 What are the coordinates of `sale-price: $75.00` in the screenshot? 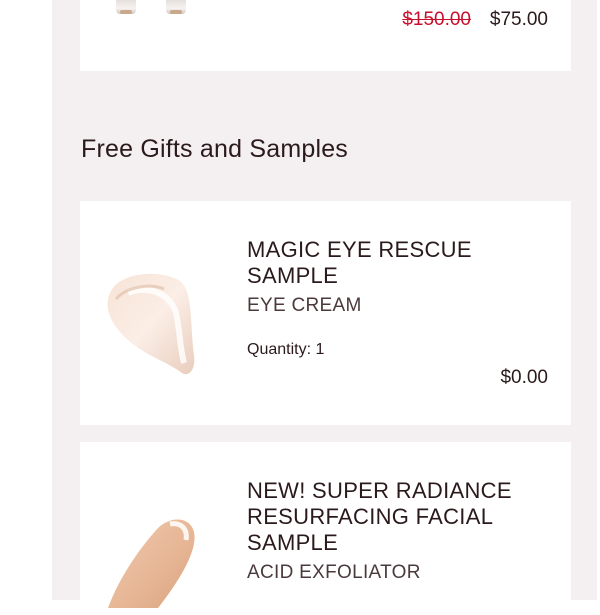 It's located at (518, 19).